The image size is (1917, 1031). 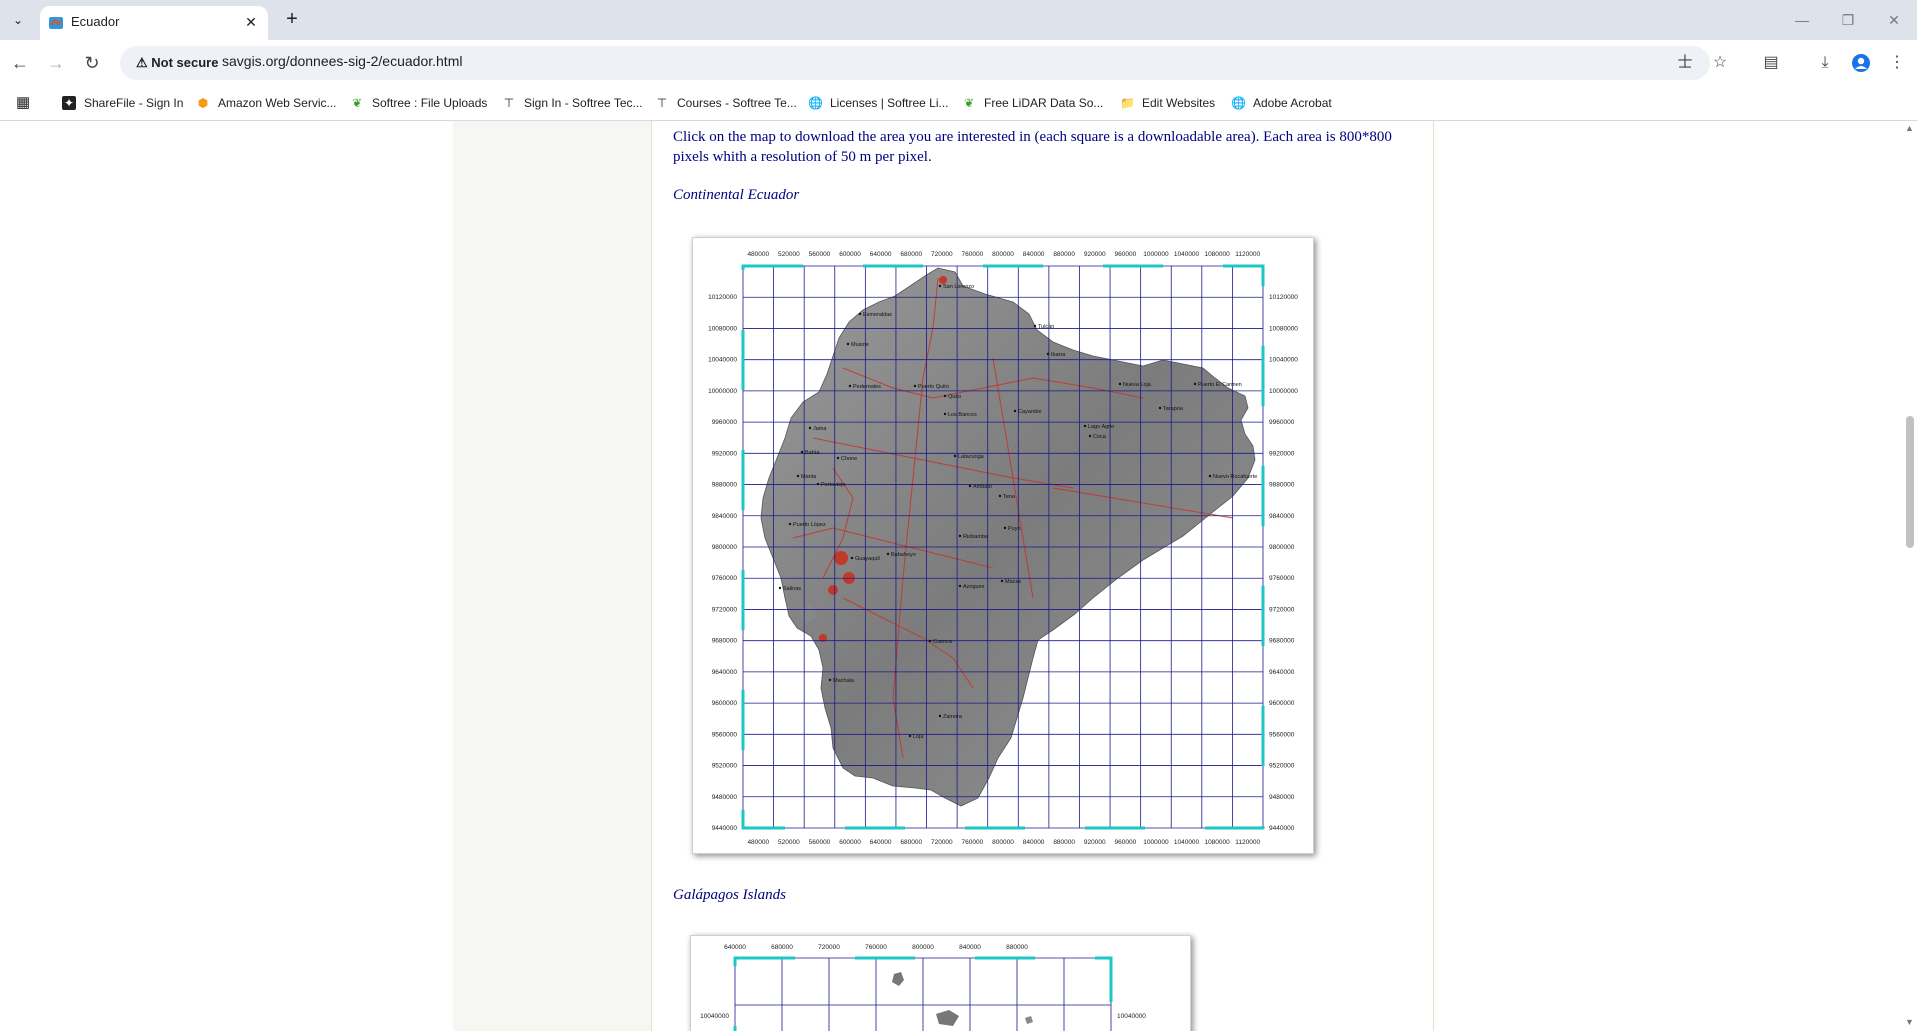 I want to click on place-label: Cayambe, so click(x=1030, y=412).